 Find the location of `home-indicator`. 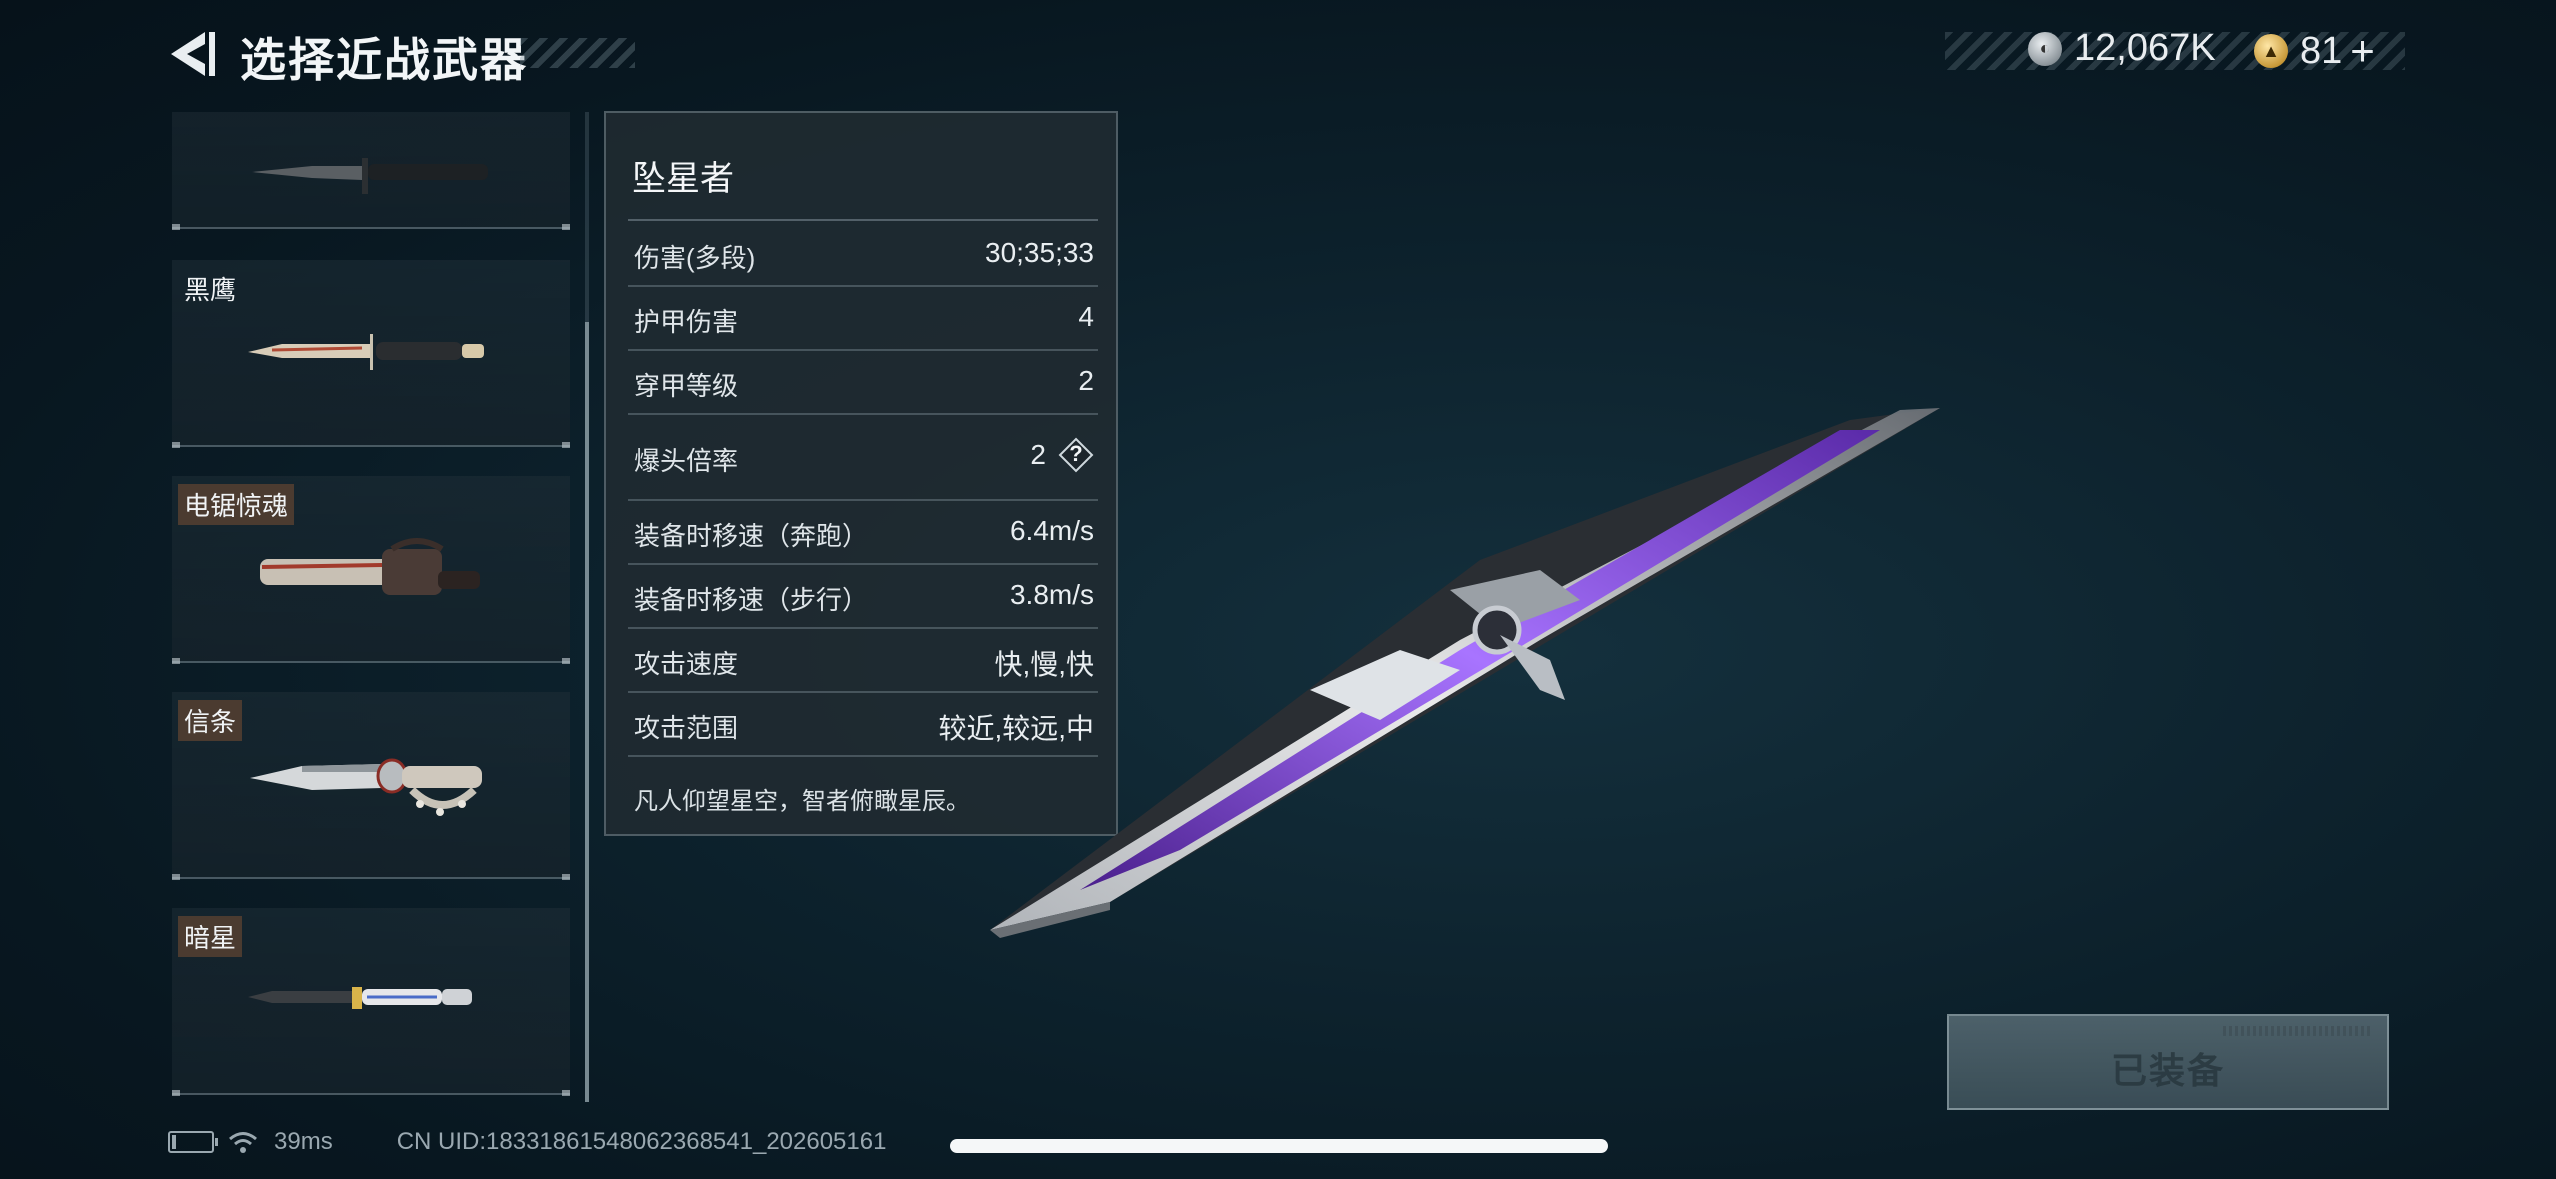

home-indicator is located at coordinates (1279, 1146).